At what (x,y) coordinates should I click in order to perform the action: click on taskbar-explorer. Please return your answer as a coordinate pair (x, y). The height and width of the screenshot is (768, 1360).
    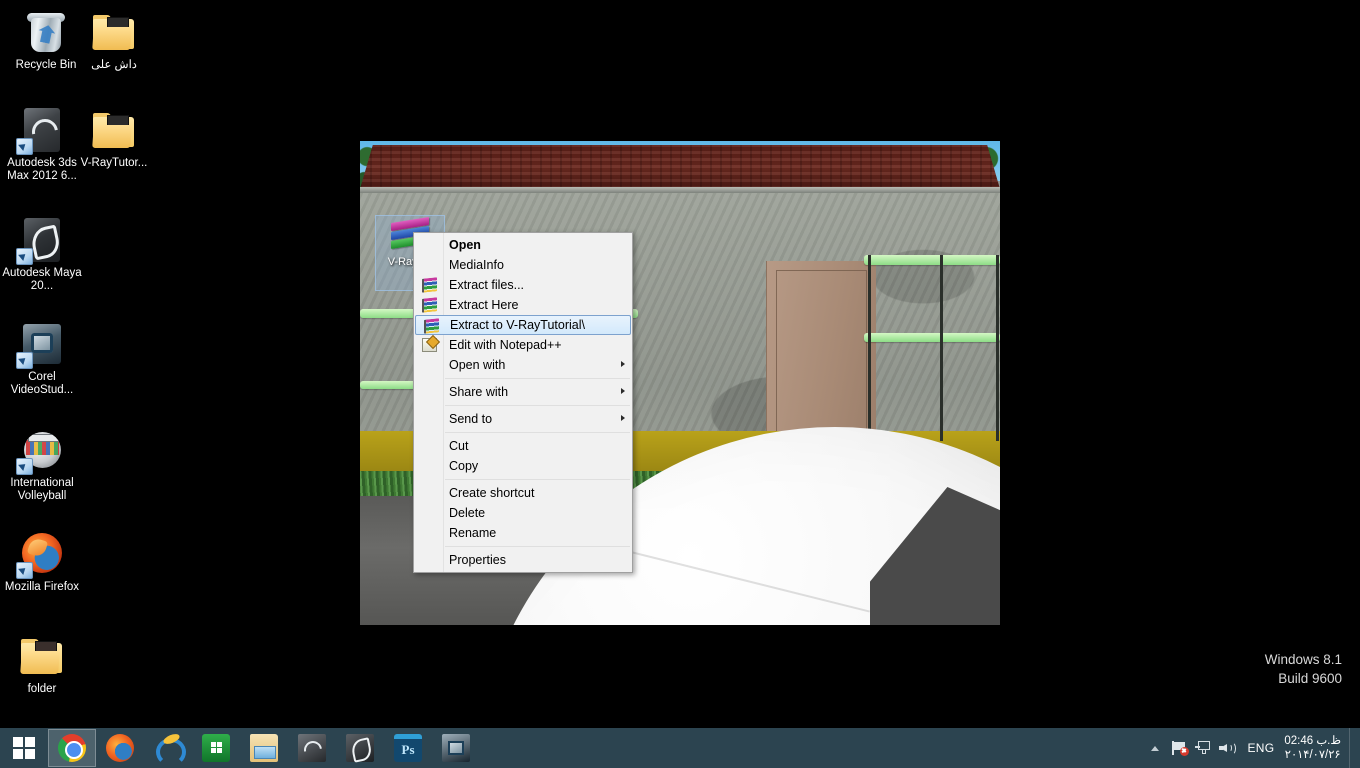
    Looking at the image, I should click on (264, 748).